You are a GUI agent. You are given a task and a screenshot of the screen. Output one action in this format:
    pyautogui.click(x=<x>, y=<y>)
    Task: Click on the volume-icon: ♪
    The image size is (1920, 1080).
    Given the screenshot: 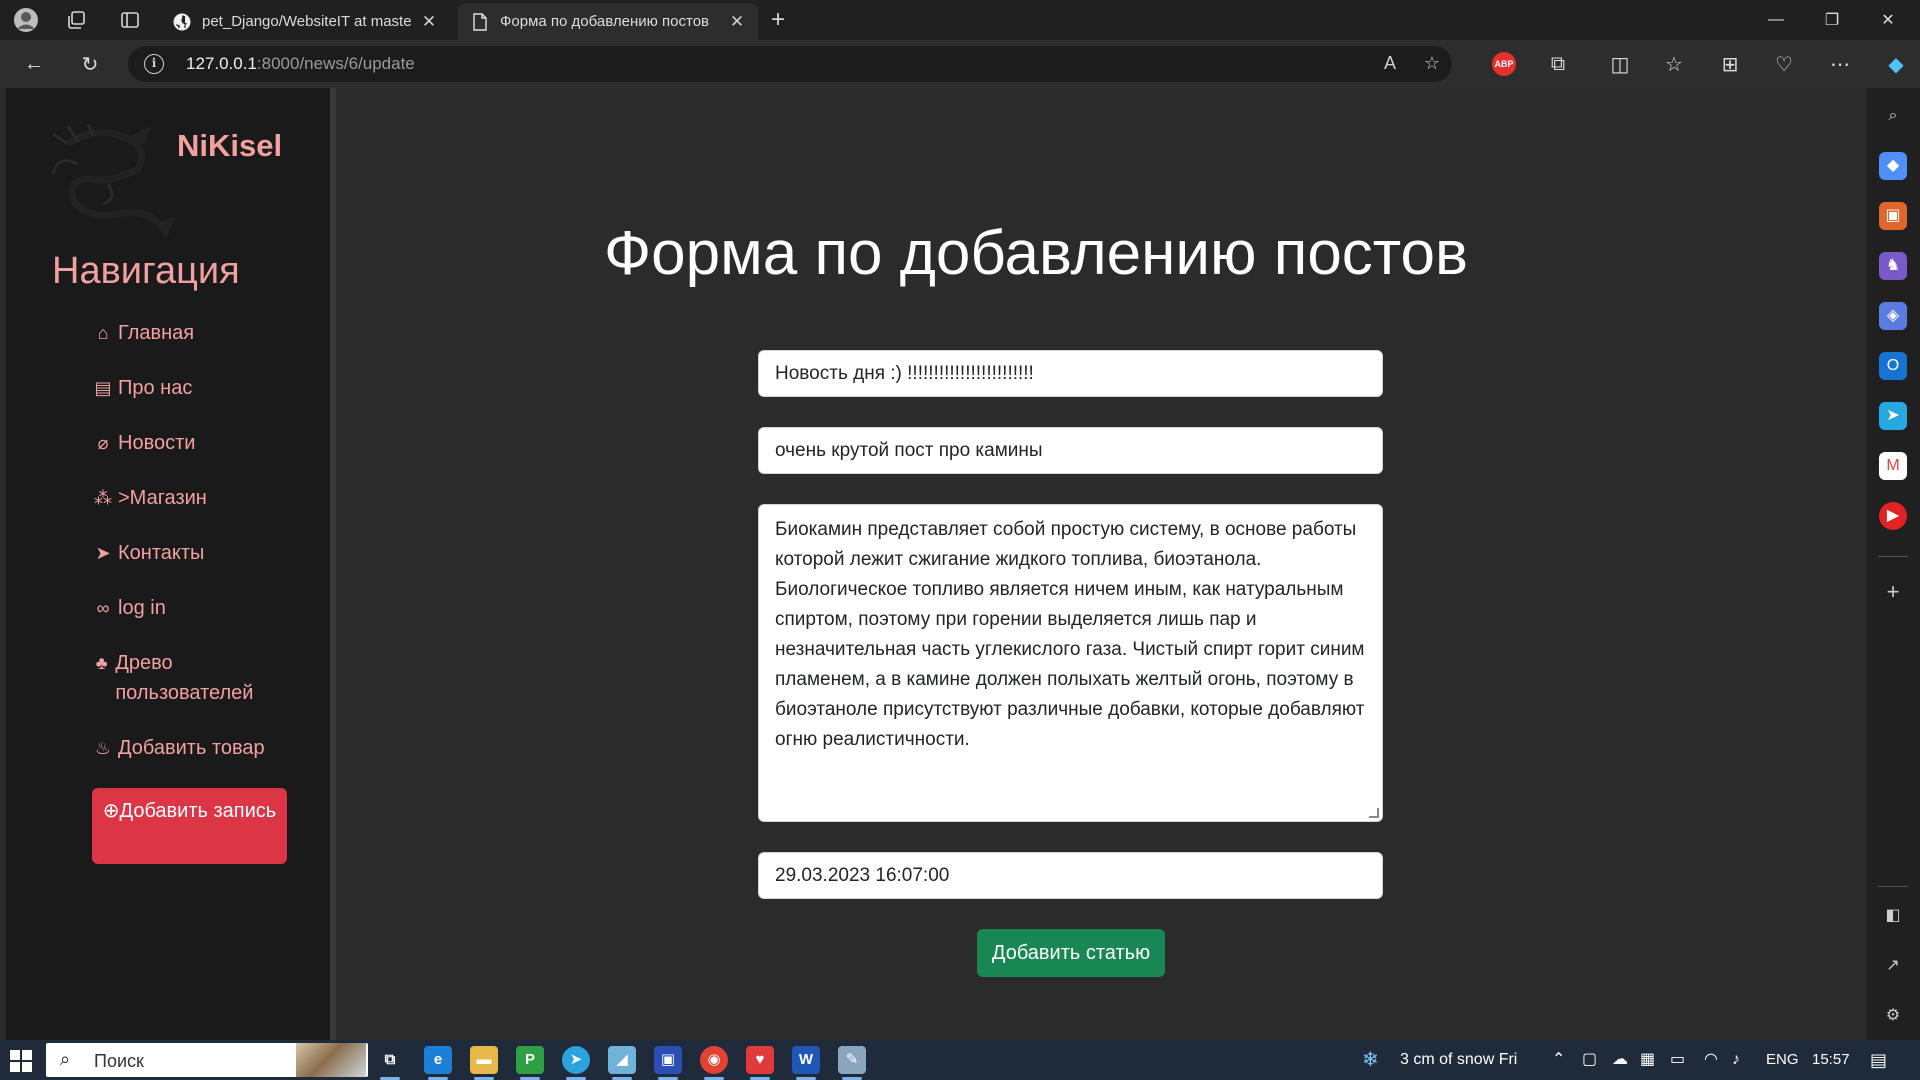 What is the action you would take?
    pyautogui.click(x=1736, y=1060)
    